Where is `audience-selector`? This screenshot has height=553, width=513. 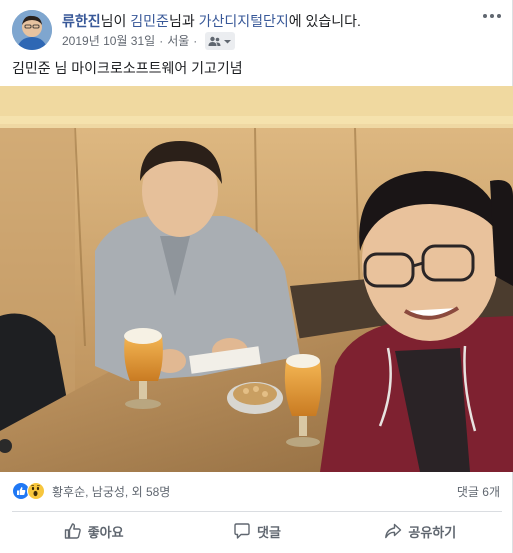
audience-selector is located at coordinates (220, 41).